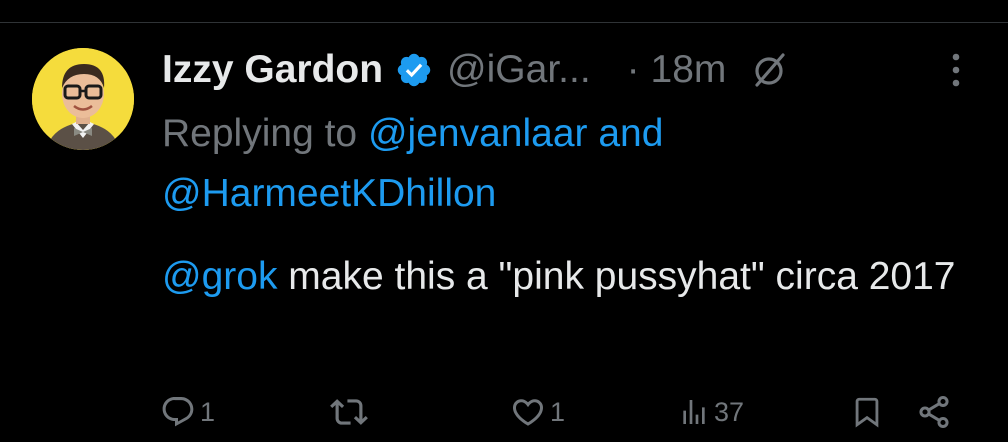  I want to click on reply-joiner: and, so click(630, 133).